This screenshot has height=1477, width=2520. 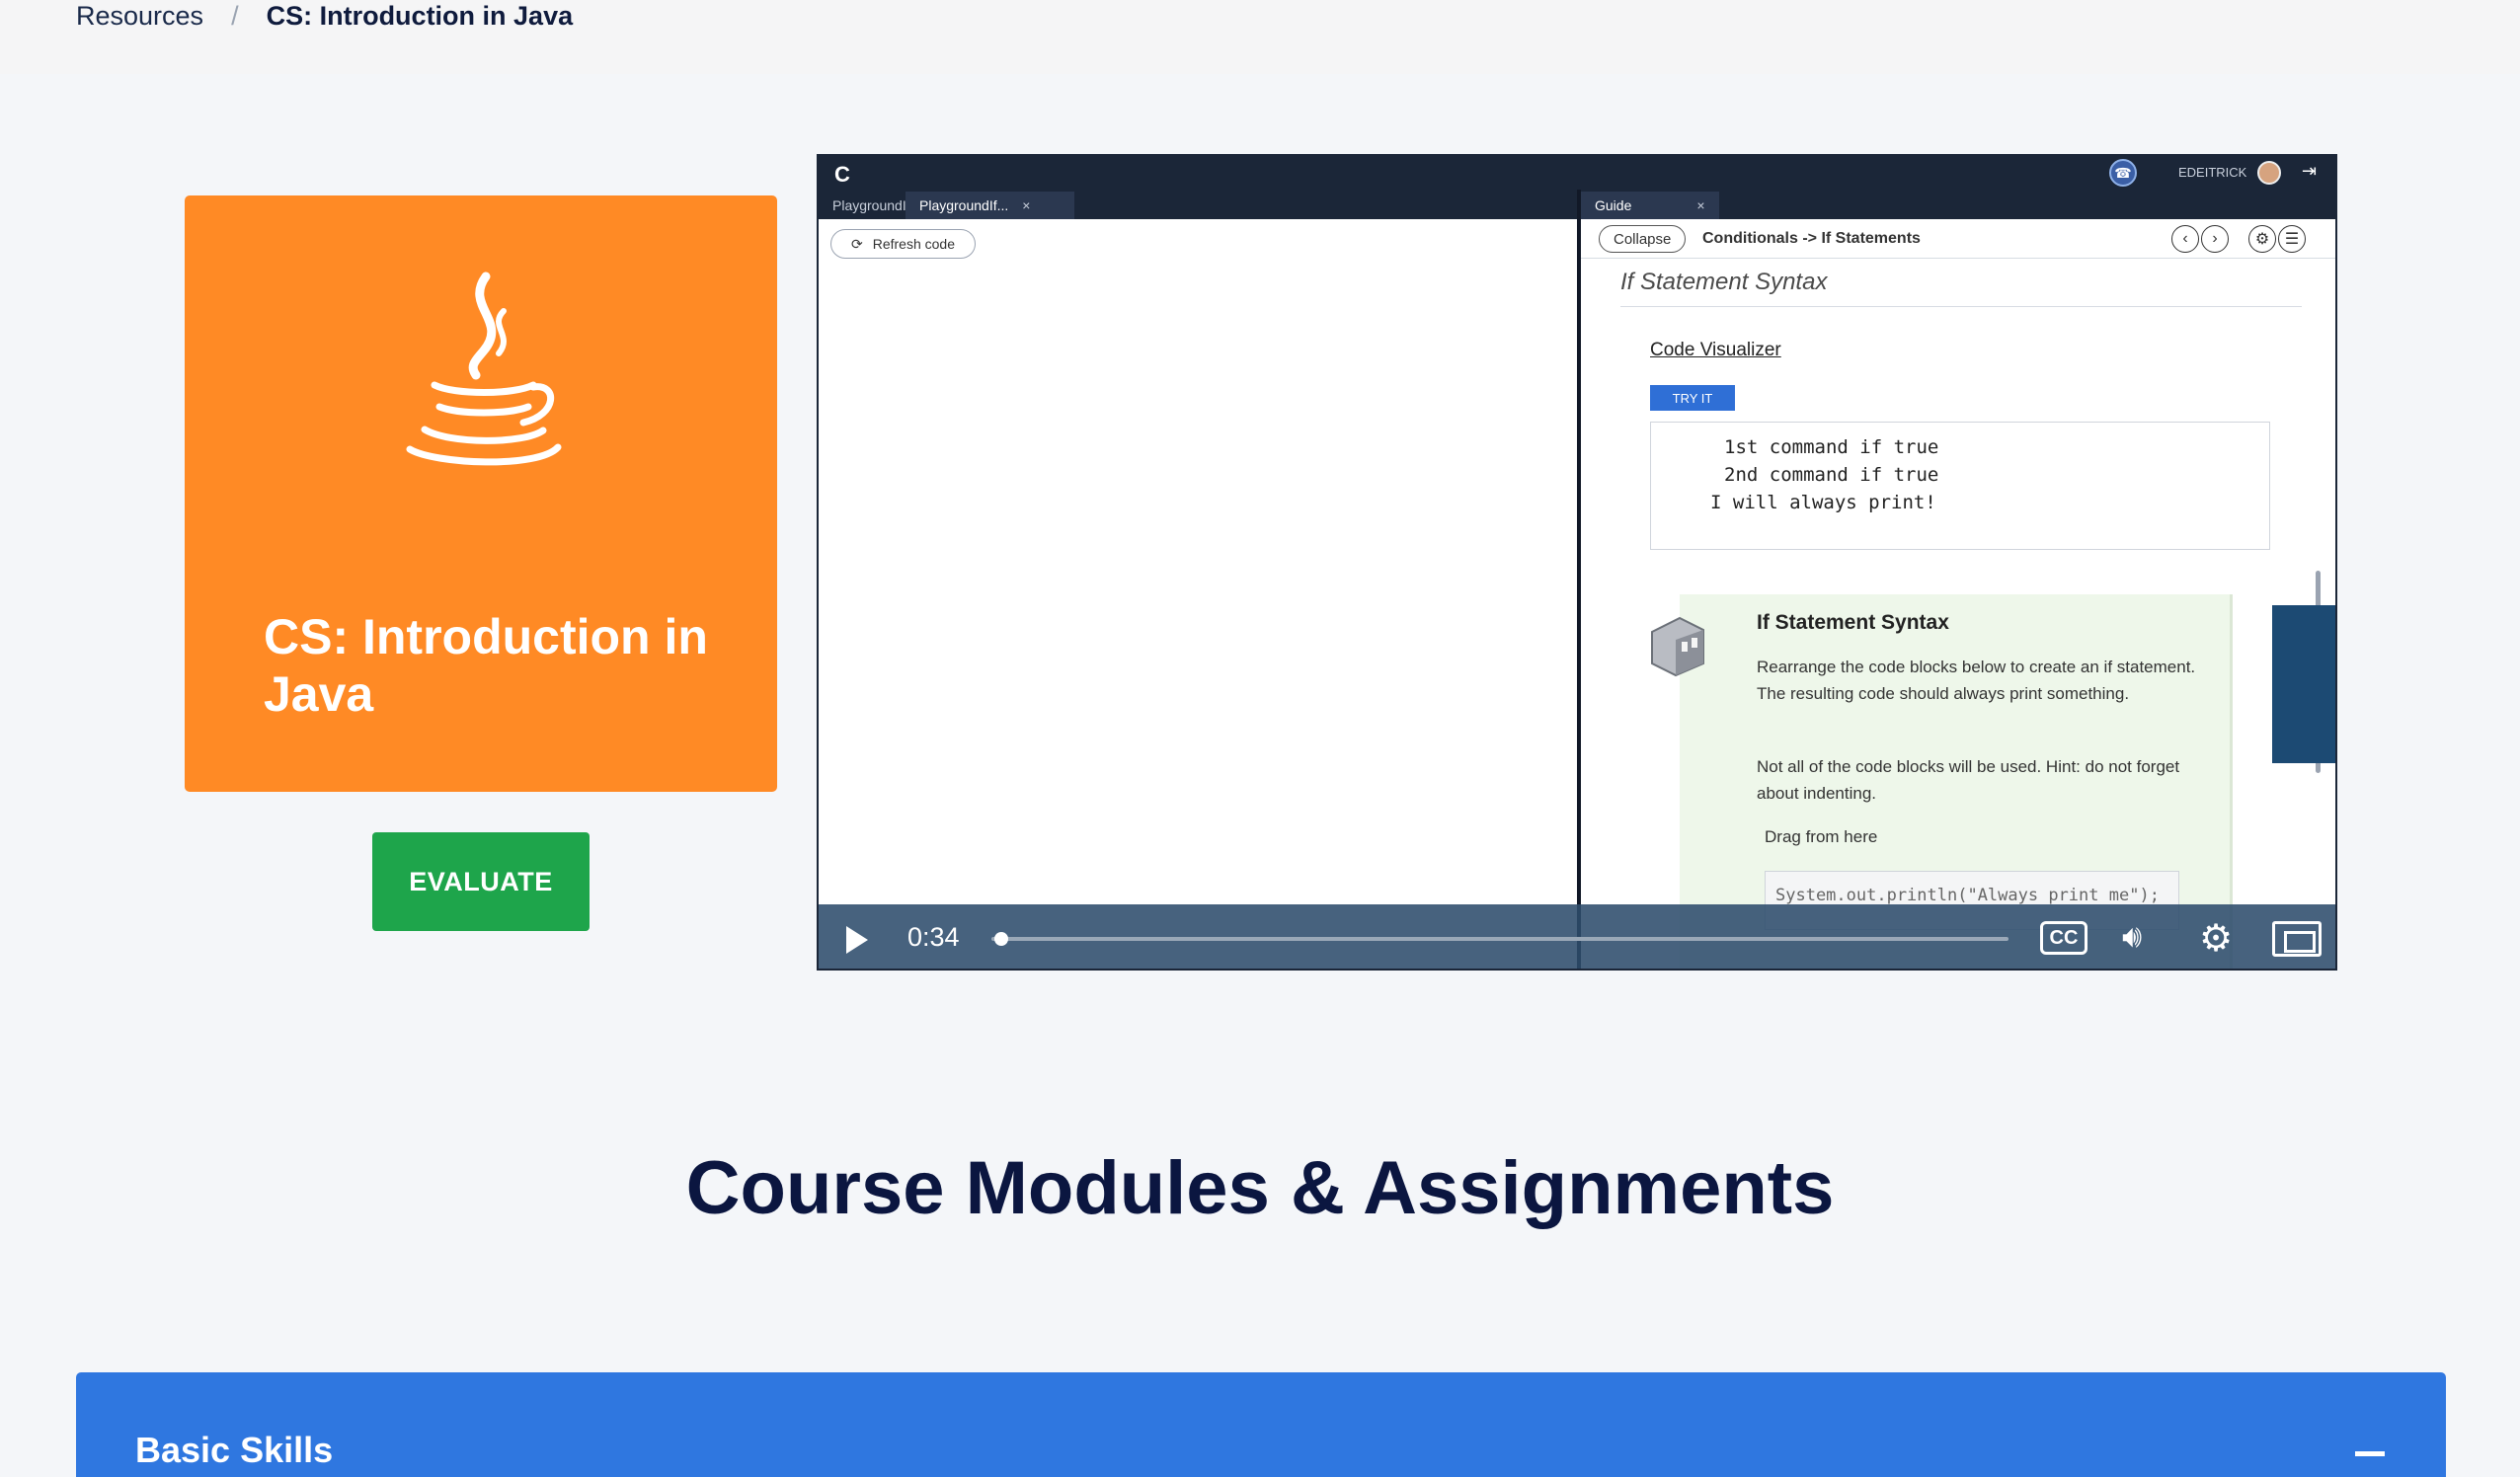 What do you see at coordinates (1650, 205) in the screenshot?
I see `guide-tab: Guide ×` at bounding box center [1650, 205].